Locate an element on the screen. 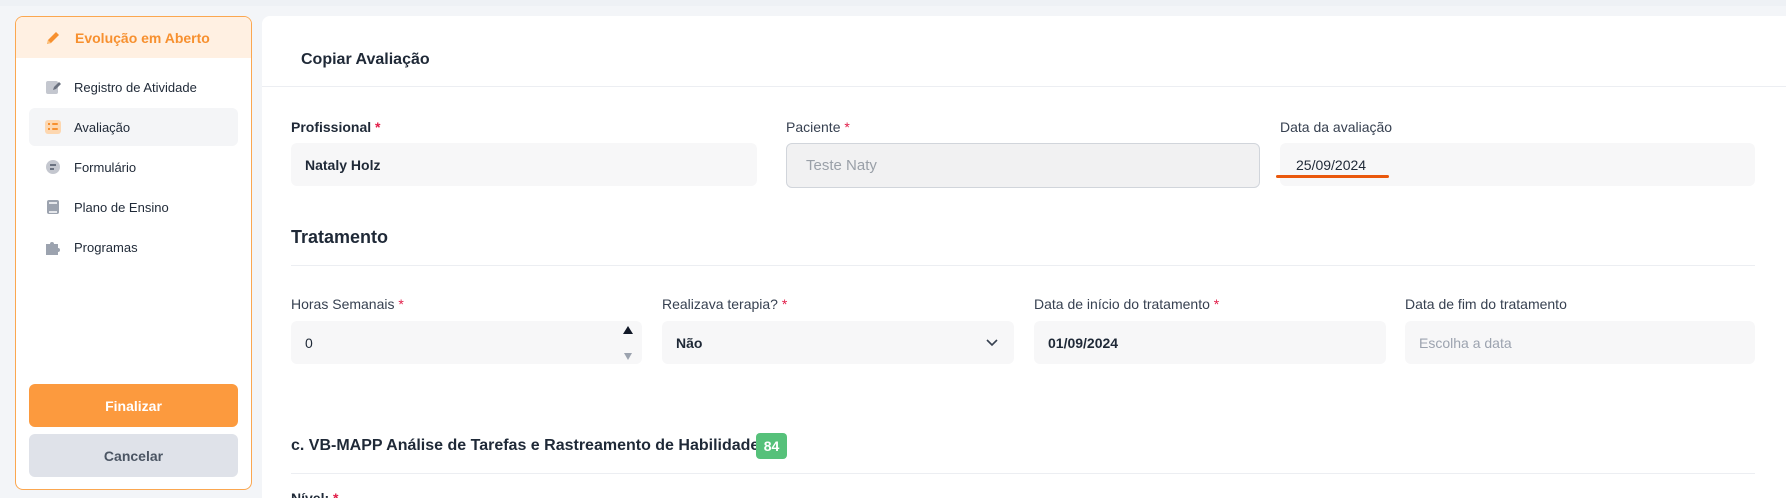 The height and width of the screenshot is (498, 1786). pencil-icon is located at coordinates (53, 38).